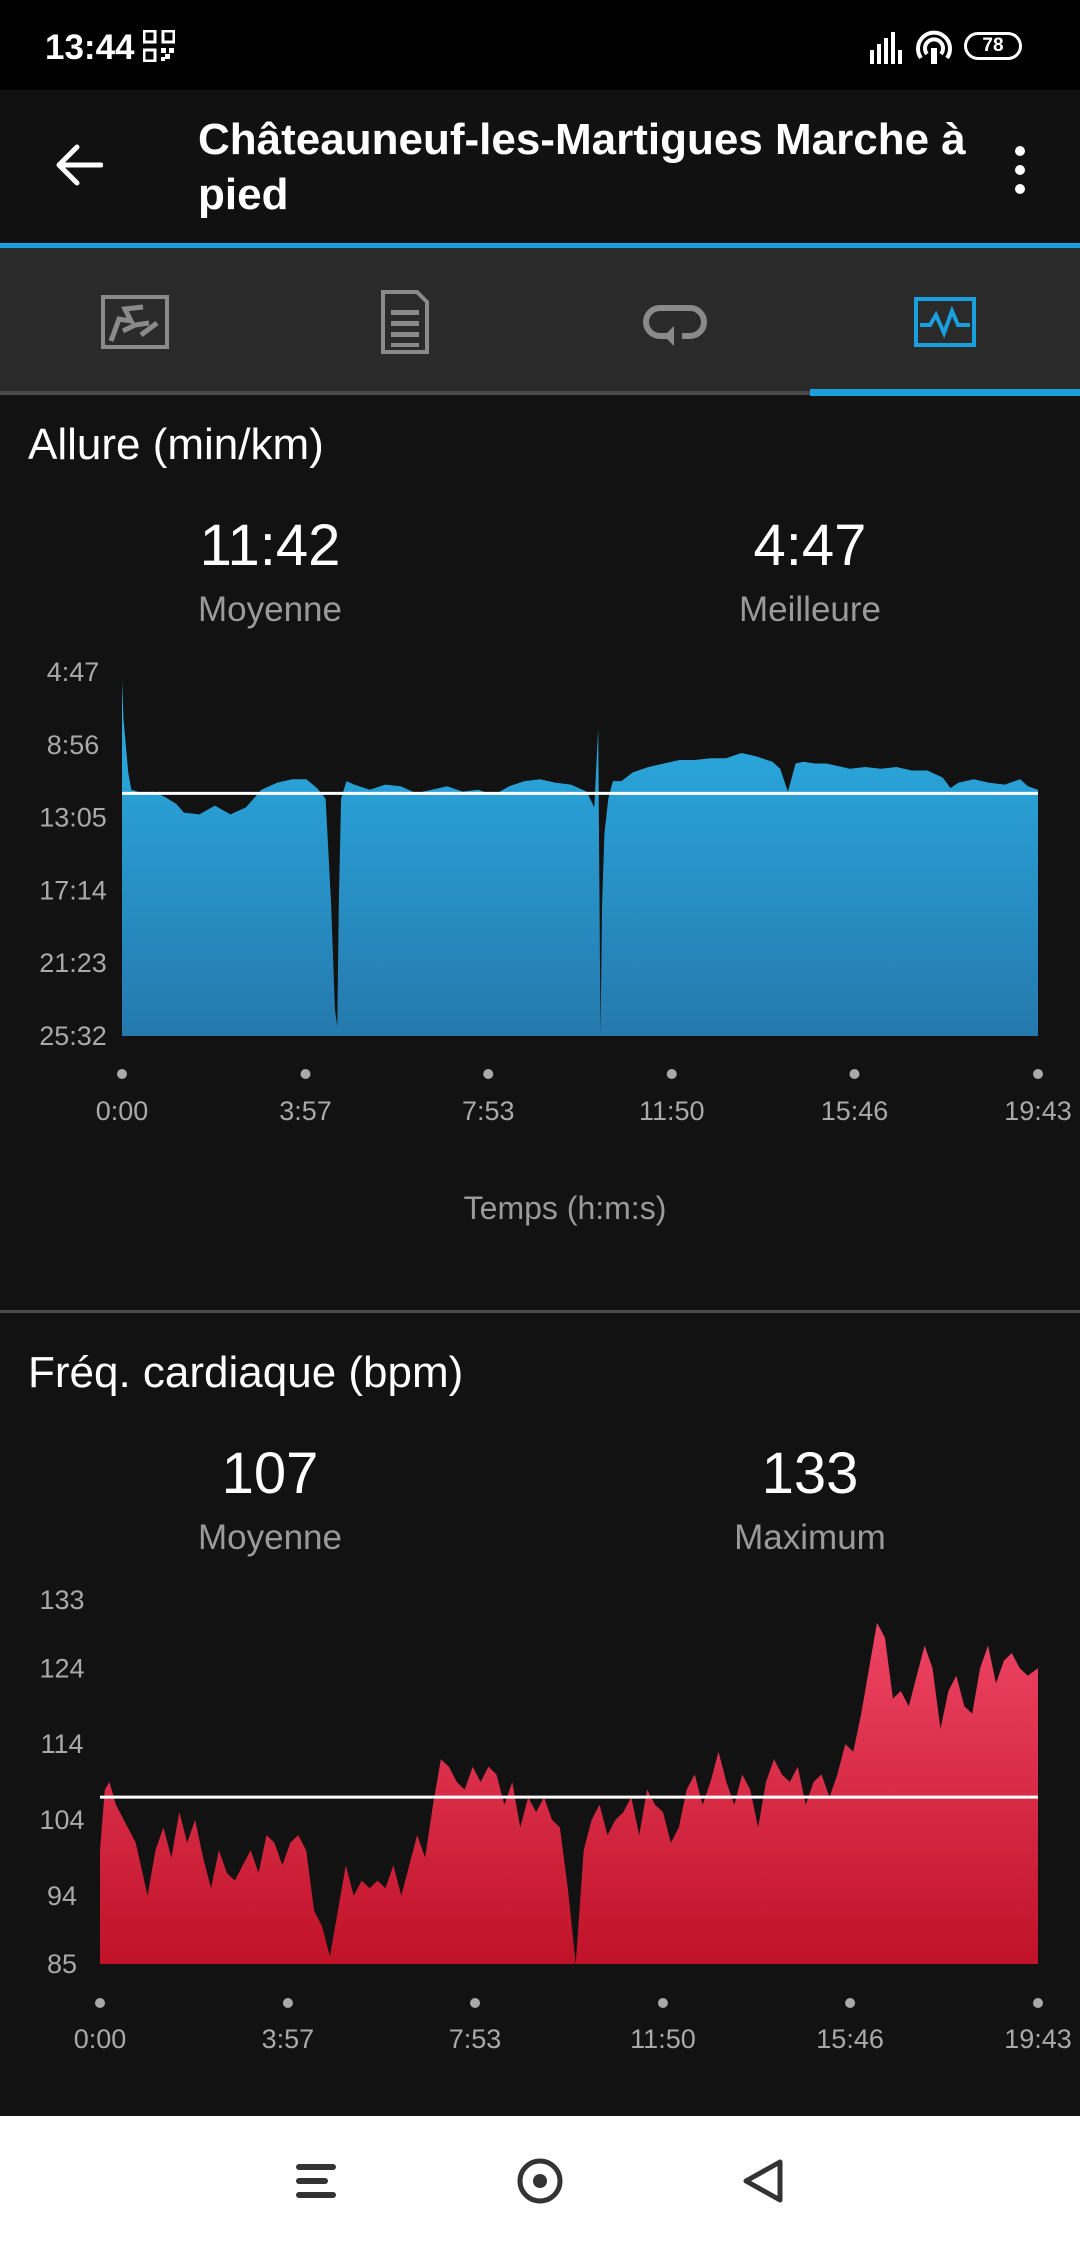 The width and height of the screenshot is (1080, 2246). What do you see at coordinates (810, 545) in the screenshot?
I see `pace-best-value: 4:47` at bounding box center [810, 545].